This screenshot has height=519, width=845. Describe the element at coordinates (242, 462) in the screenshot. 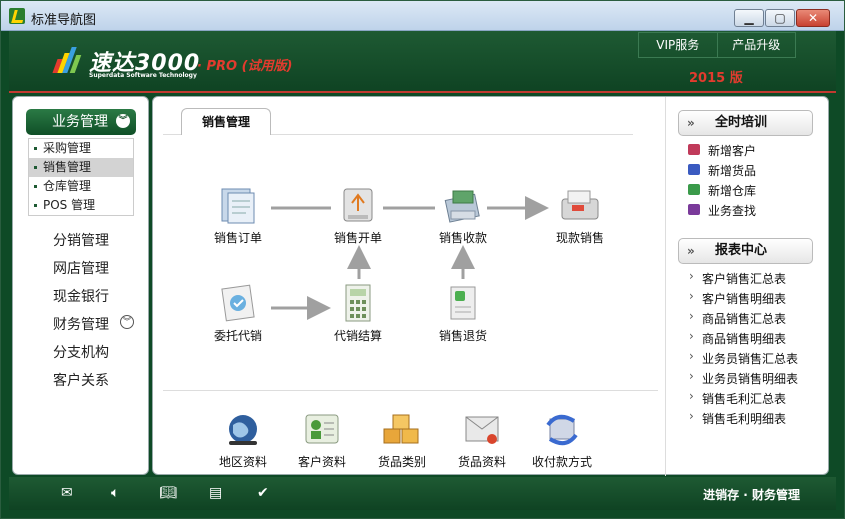

I see `node-label: 地区资料` at that location.